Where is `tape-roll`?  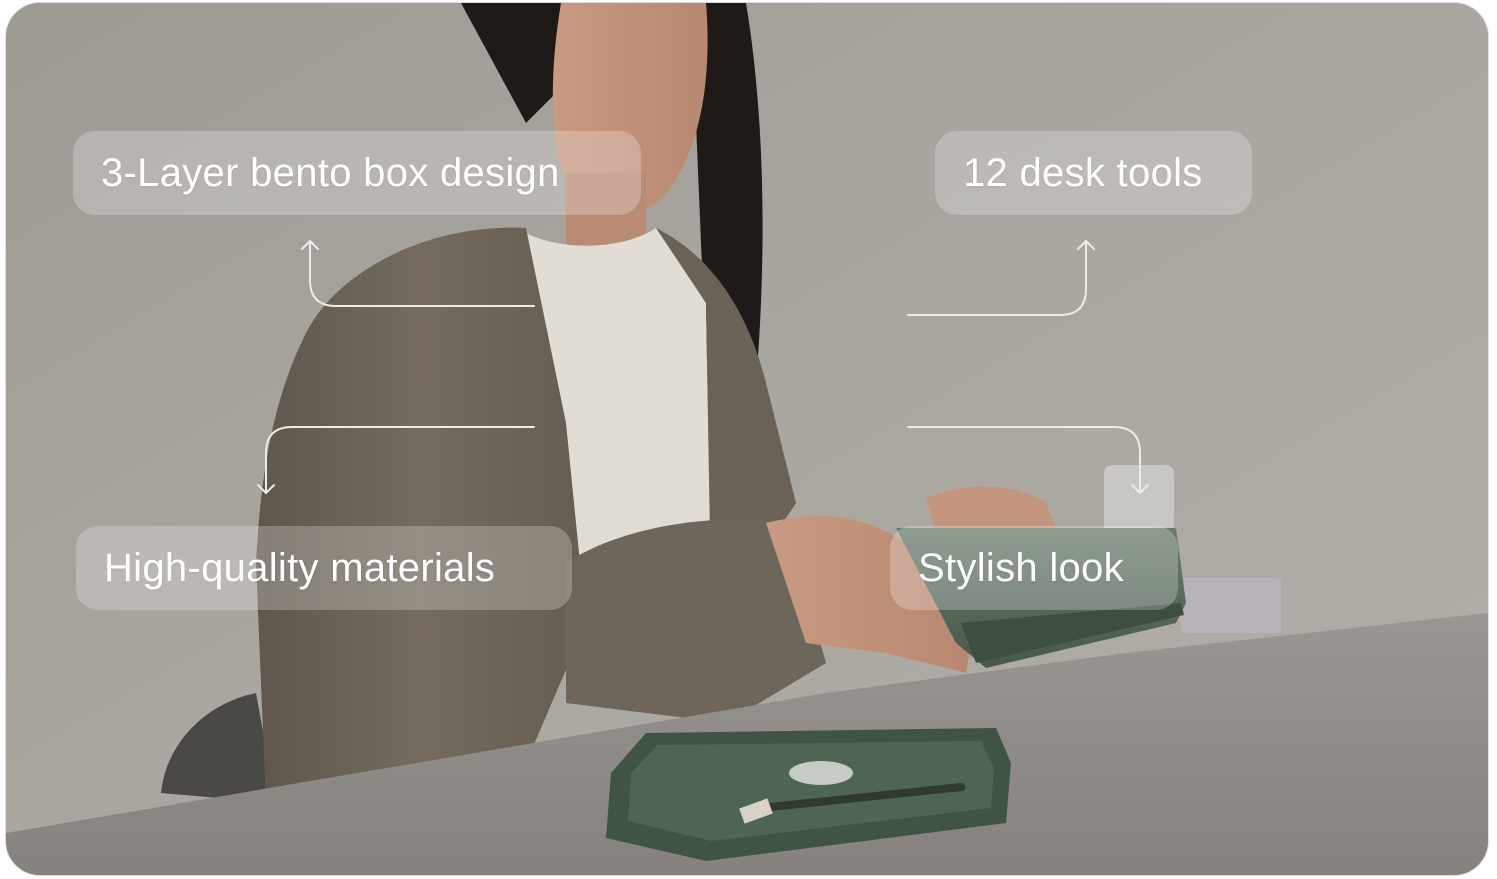
tape-roll is located at coordinates (821, 773).